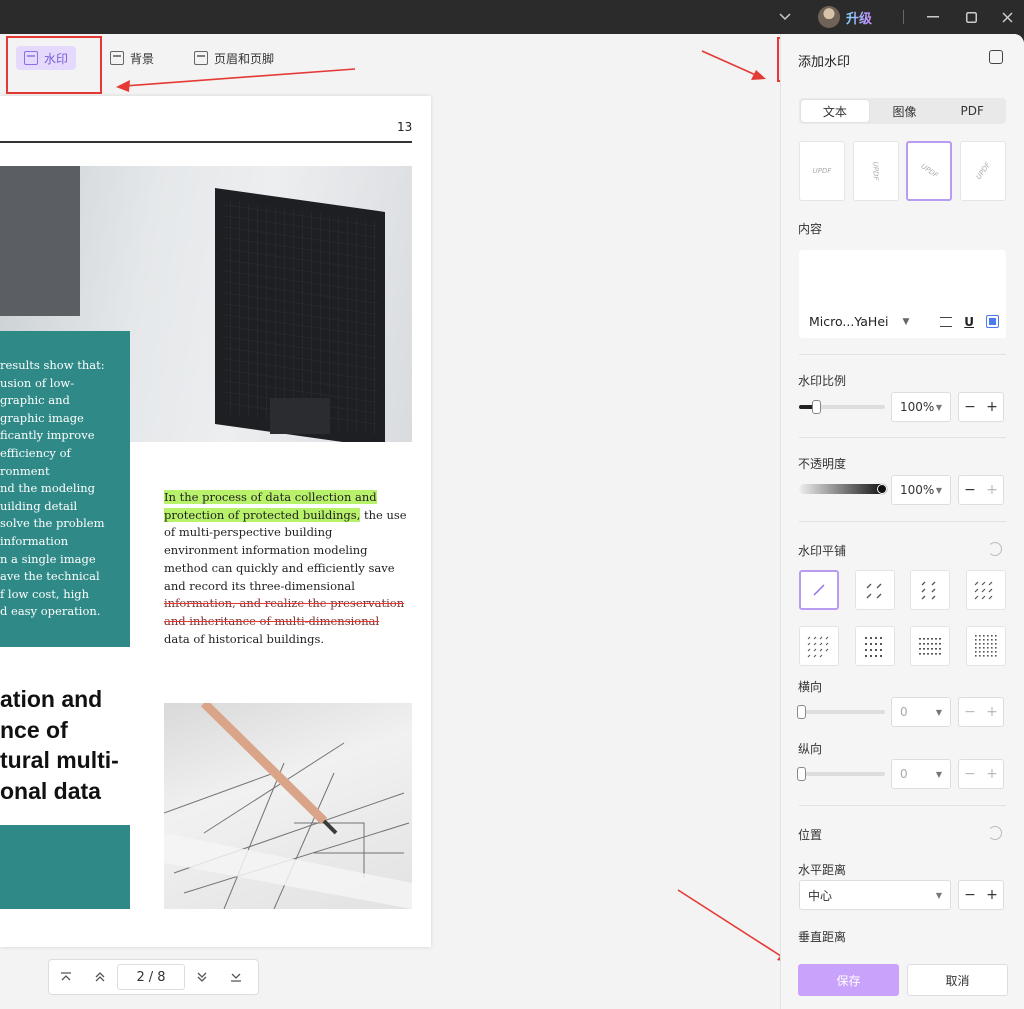 Image resolution: width=1024 pixels, height=1009 pixels. Describe the element at coordinates (151, 977) in the screenshot. I see `page-number-input: 2 / 8` at that location.